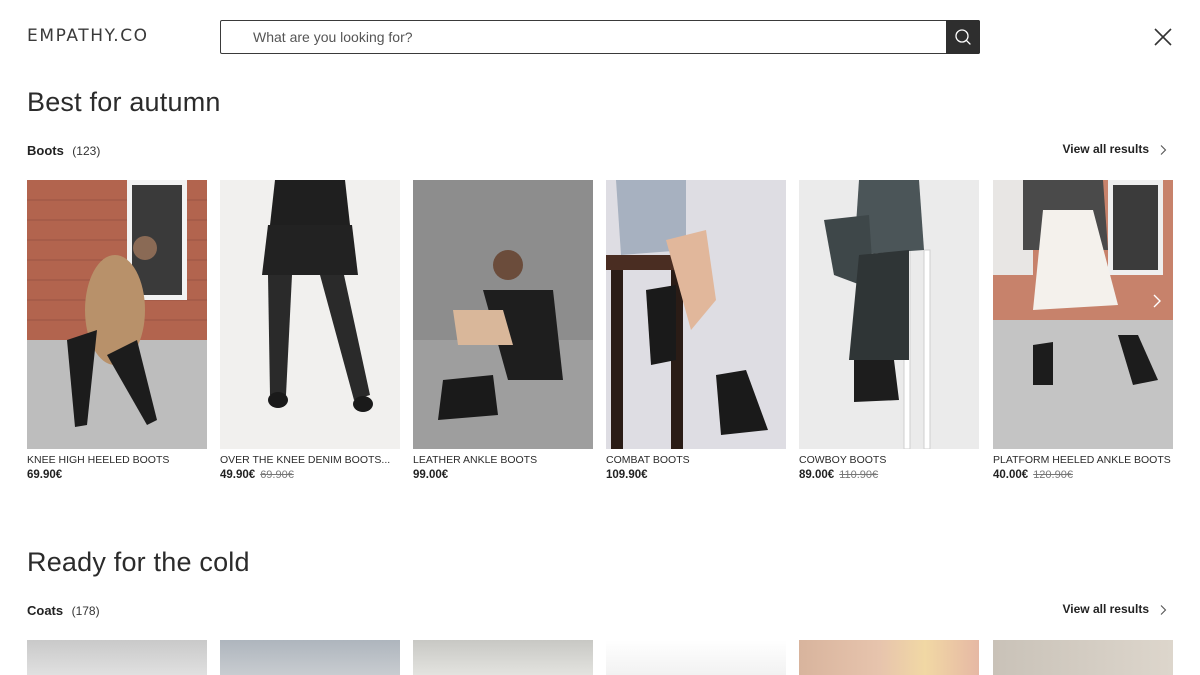  I want to click on category-count: (123), so click(86, 151).